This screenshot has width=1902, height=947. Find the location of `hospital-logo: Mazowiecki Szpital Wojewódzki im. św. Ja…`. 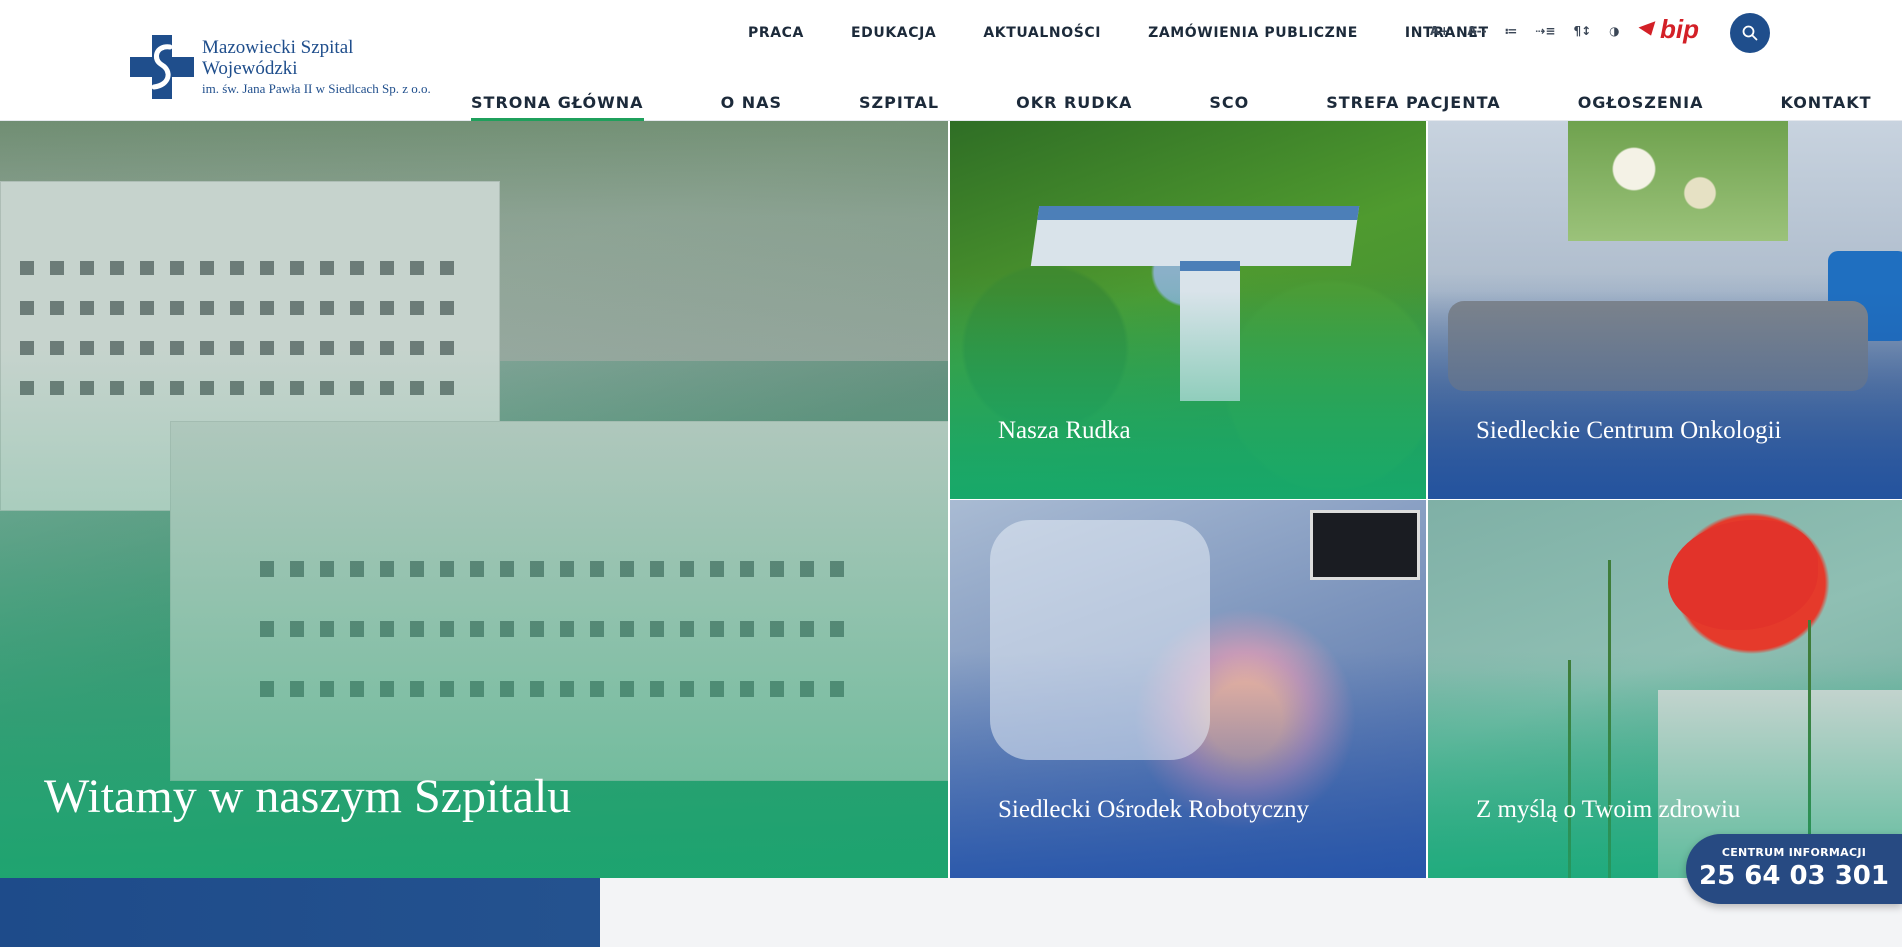

hospital-logo: Mazowiecki Szpital Wojewódzki im. św. Ja… is located at coordinates (290, 67).